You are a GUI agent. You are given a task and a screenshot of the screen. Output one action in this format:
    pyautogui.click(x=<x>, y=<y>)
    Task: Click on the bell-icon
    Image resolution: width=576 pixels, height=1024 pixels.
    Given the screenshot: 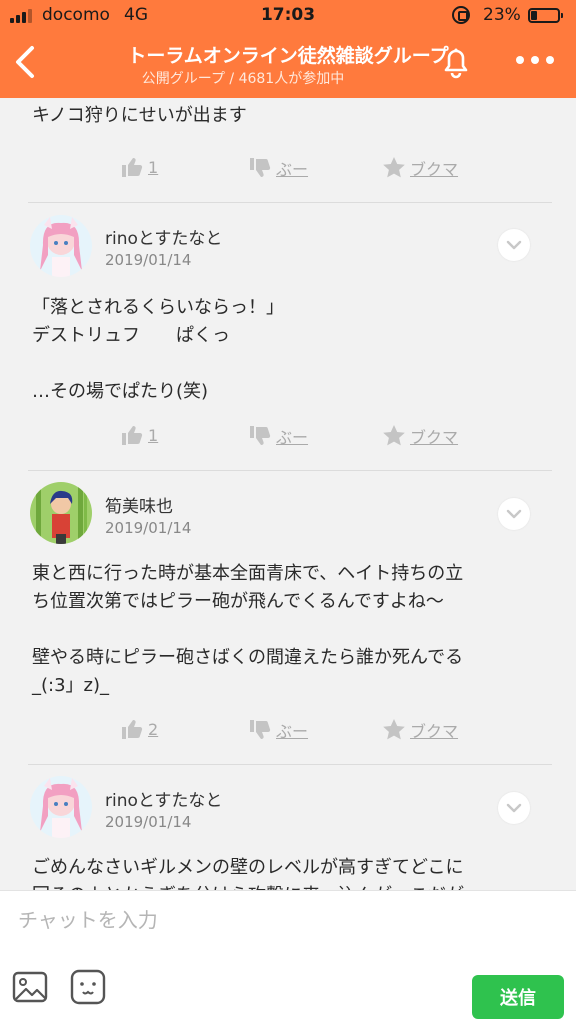 What is the action you would take?
    pyautogui.click(x=456, y=63)
    